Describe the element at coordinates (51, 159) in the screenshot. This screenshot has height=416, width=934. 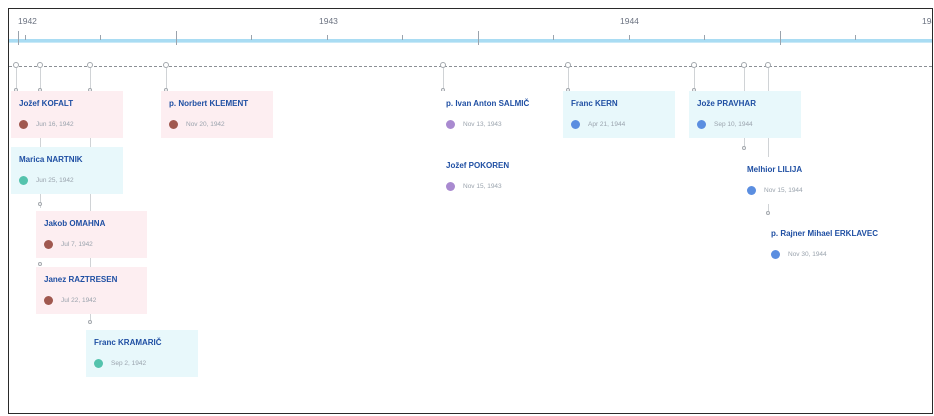
I see `event-name: Marica NARTNIK` at that location.